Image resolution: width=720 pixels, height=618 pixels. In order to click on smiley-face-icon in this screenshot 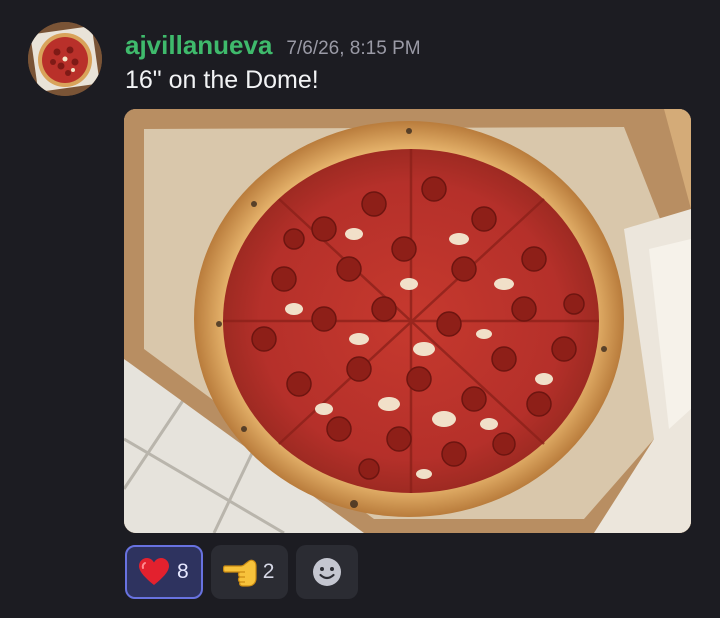, I will do `click(327, 572)`.